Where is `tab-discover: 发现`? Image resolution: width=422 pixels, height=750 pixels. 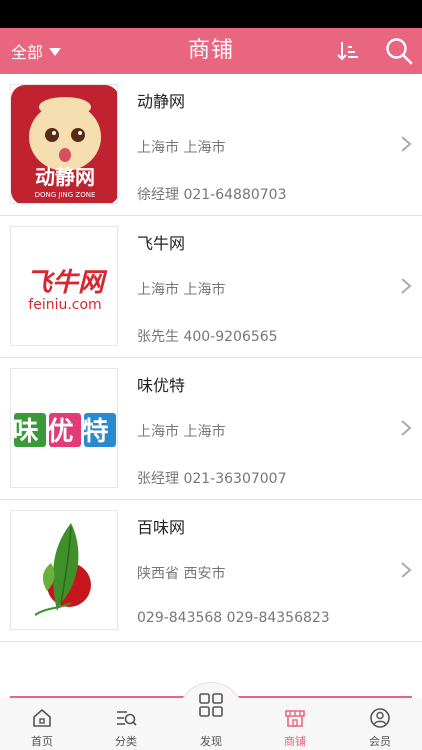 tab-discover: 发现 is located at coordinates (211, 721).